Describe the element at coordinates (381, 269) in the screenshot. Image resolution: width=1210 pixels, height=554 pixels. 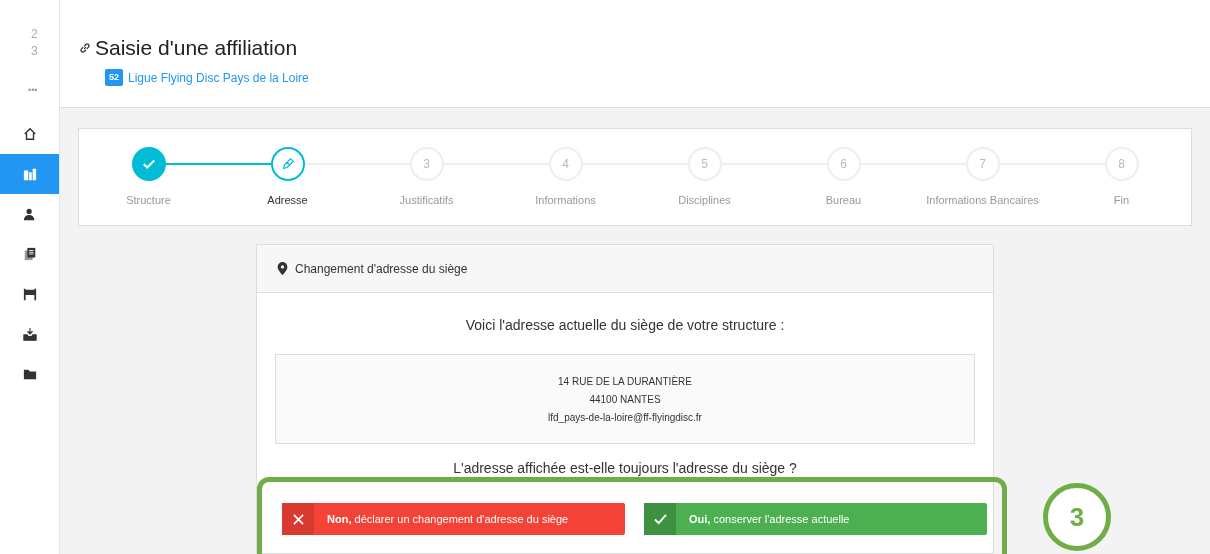
I see `panel-title: Changement d'adresse du siège` at that location.